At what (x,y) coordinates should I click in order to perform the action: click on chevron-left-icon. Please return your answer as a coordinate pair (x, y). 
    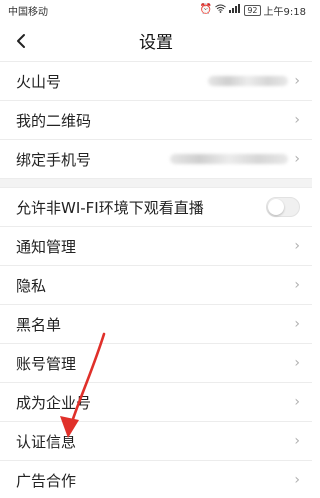
    Looking at the image, I should click on (21, 41).